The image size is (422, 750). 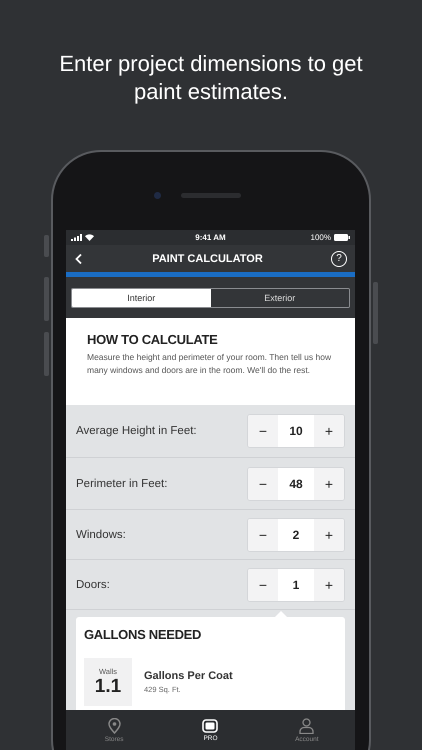 What do you see at coordinates (339, 258) in the screenshot?
I see `help-button: ?` at bounding box center [339, 258].